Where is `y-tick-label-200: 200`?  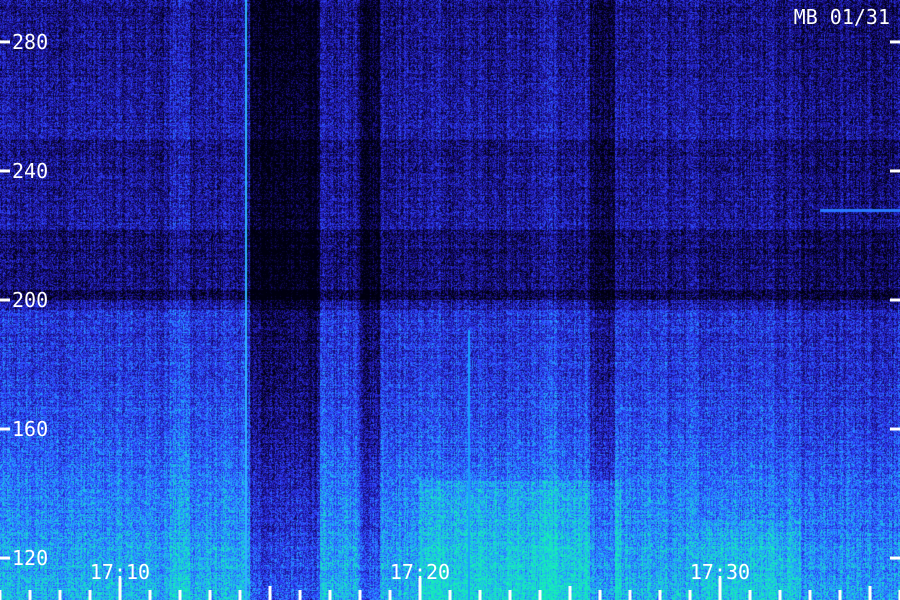 y-tick-label-200: 200 is located at coordinates (30, 300).